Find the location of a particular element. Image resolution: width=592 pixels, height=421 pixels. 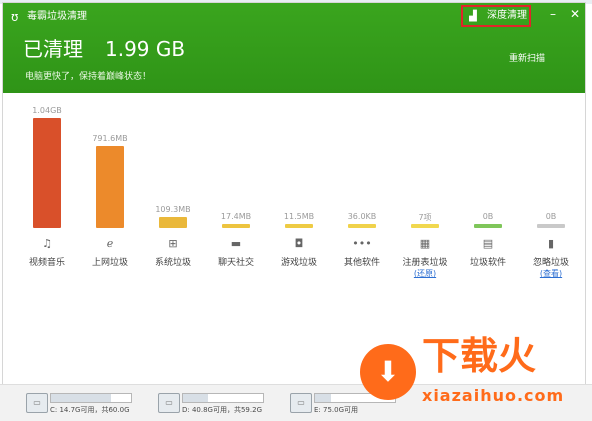

category-5: 11.5MB ◘ 游戏垃圾 is located at coordinates (297, 188).